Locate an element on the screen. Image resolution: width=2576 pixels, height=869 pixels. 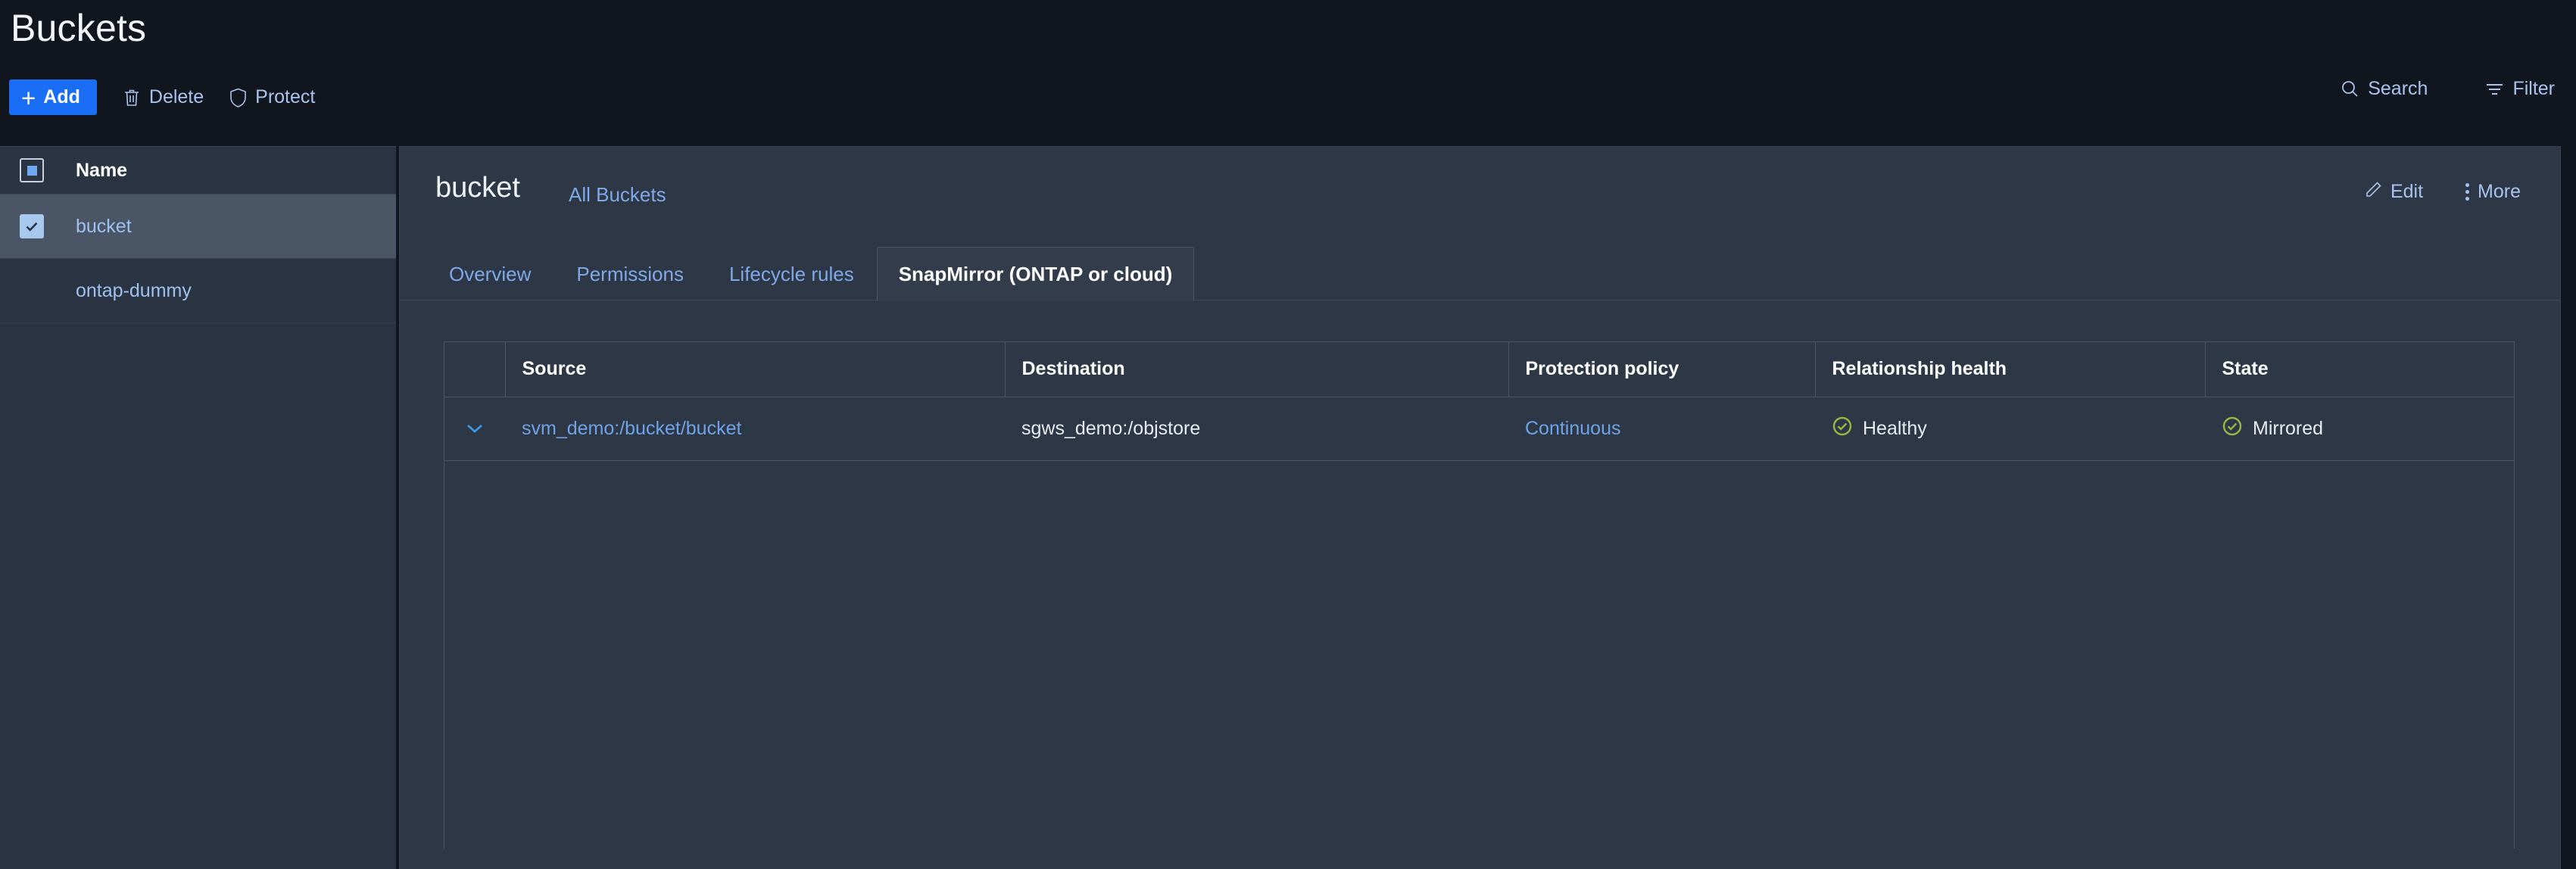
tab-permissions: Permissions is located at coordinates (630, 282).